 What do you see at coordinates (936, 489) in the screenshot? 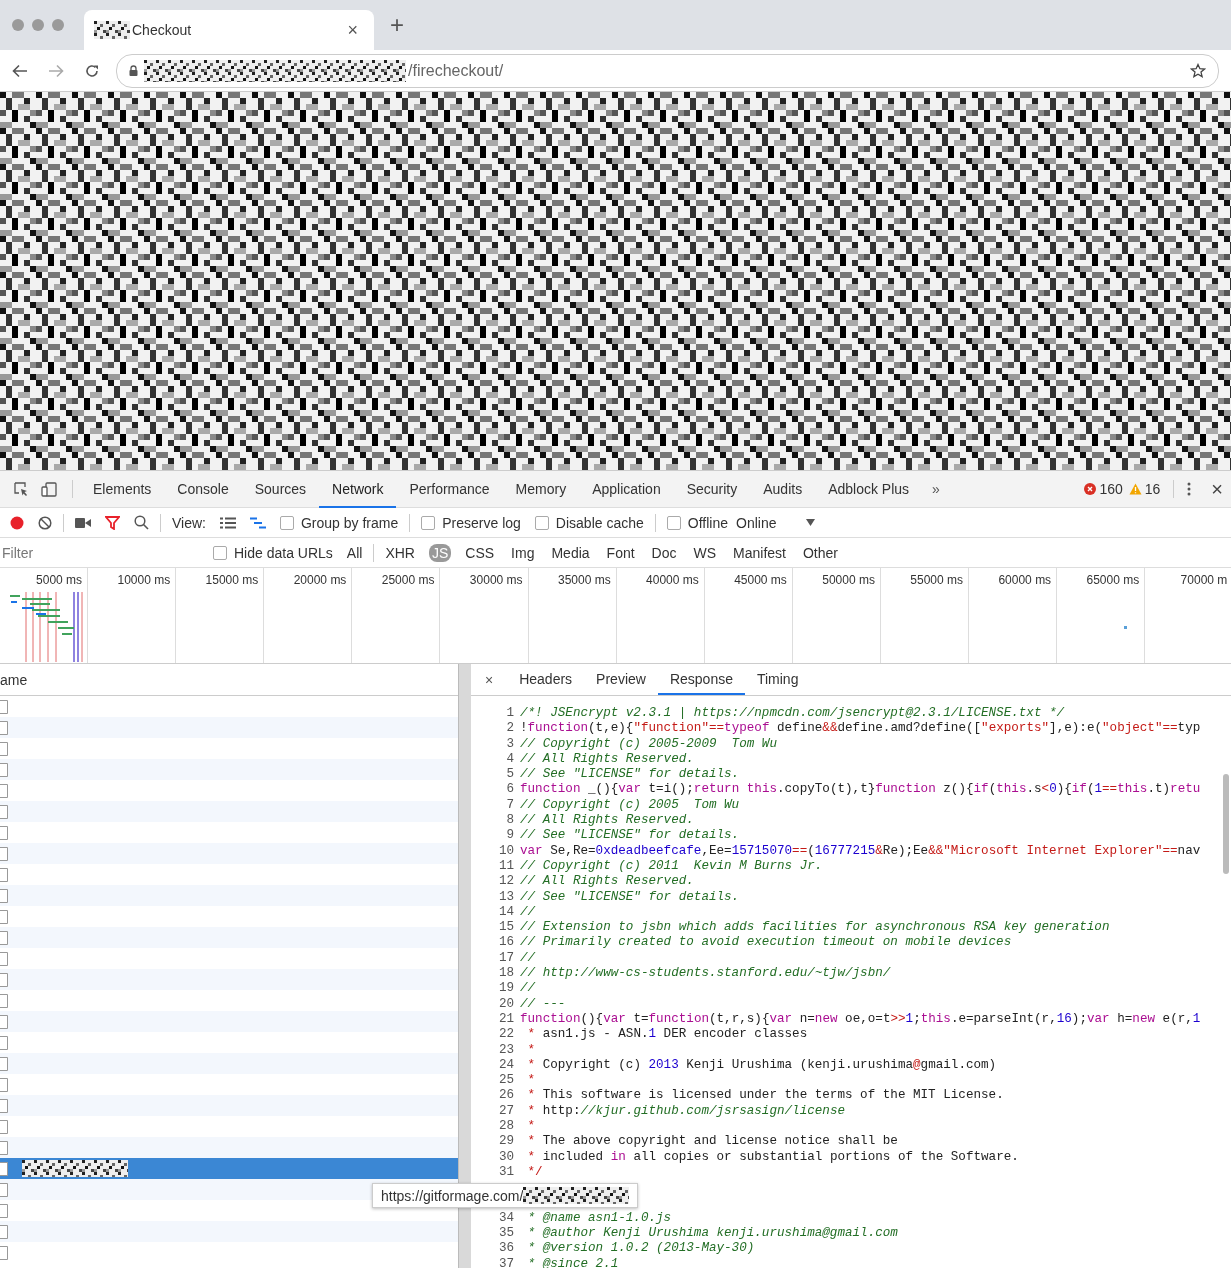
I see `more-panels-button: »` at bounding box center [936, 489].